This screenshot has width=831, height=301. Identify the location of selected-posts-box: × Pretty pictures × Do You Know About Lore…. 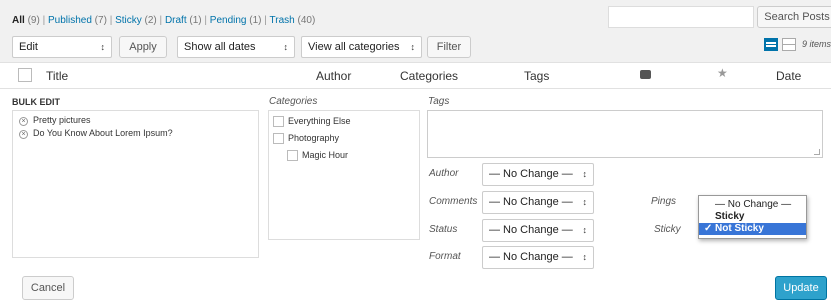
(135, 184).